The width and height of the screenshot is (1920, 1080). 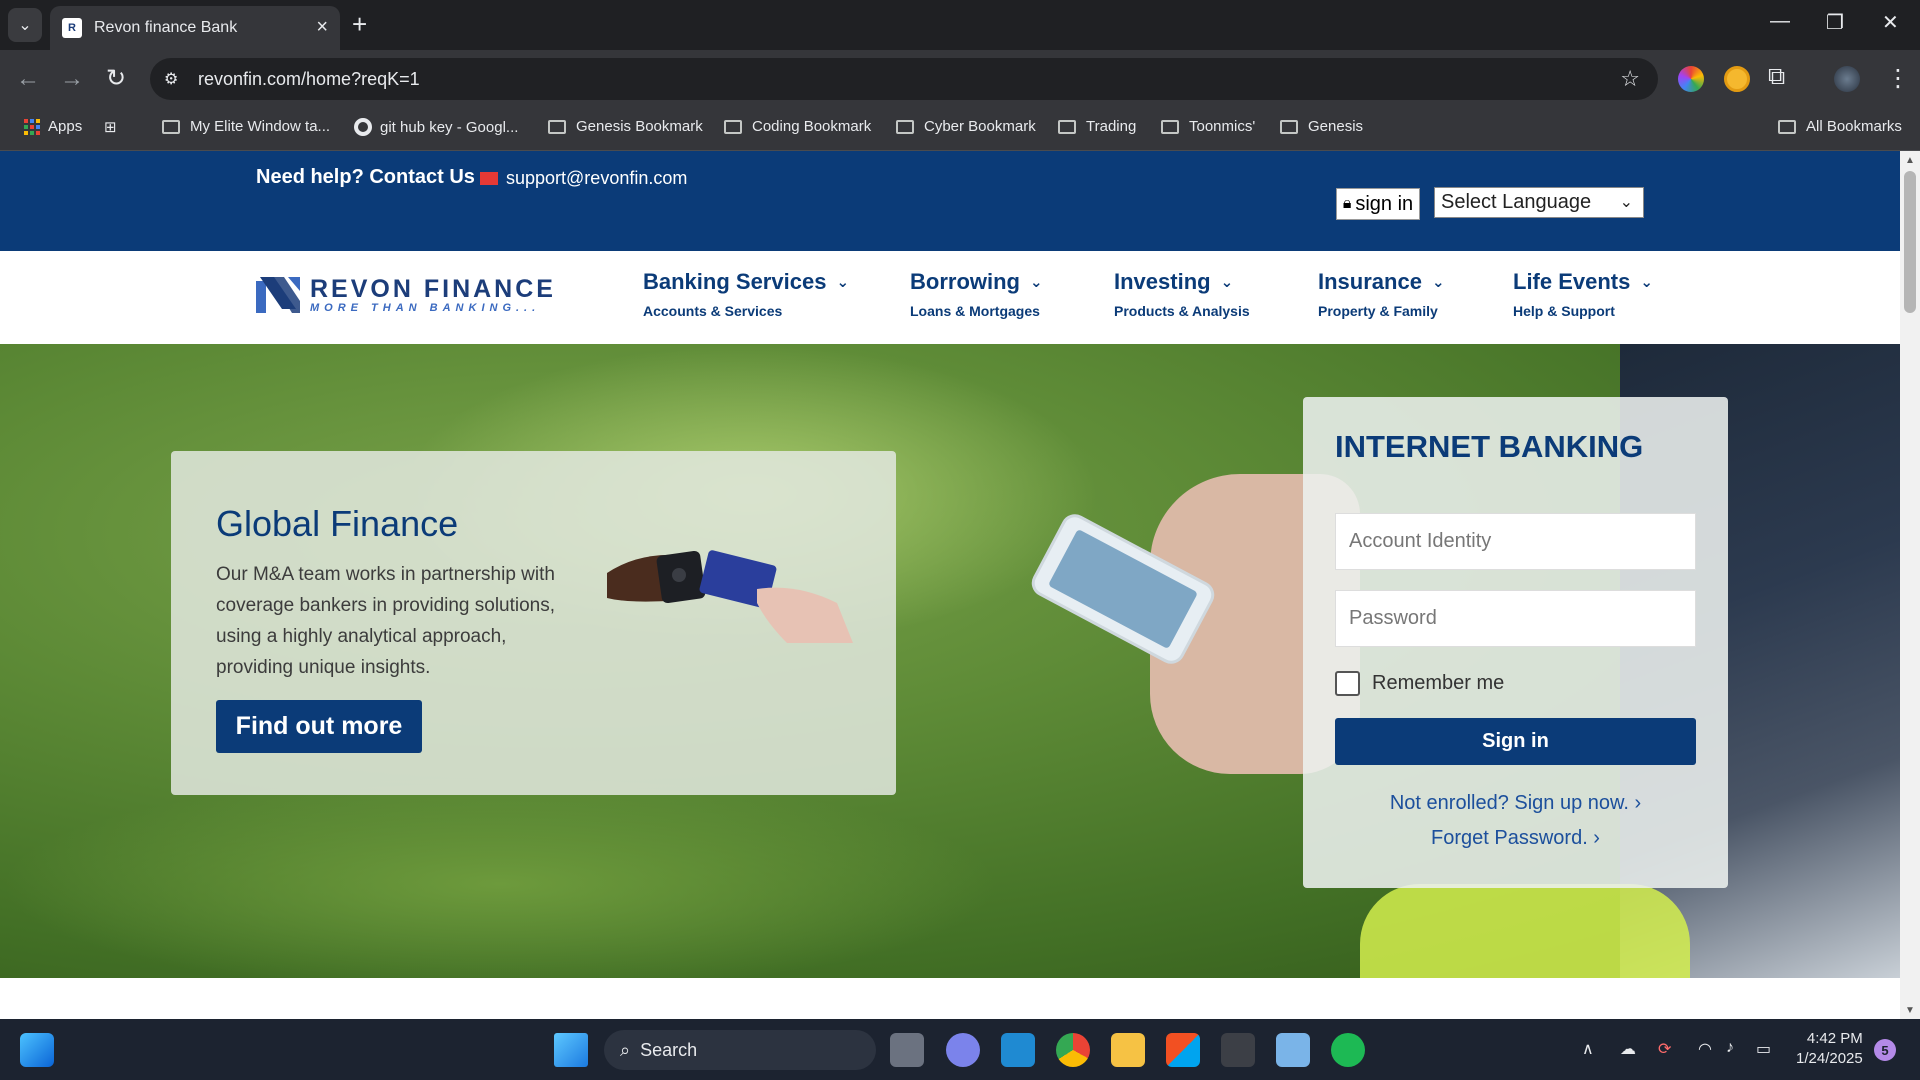 I want to click on nav-subtitle: Products & Analysis, so click(x=1182, y=311).